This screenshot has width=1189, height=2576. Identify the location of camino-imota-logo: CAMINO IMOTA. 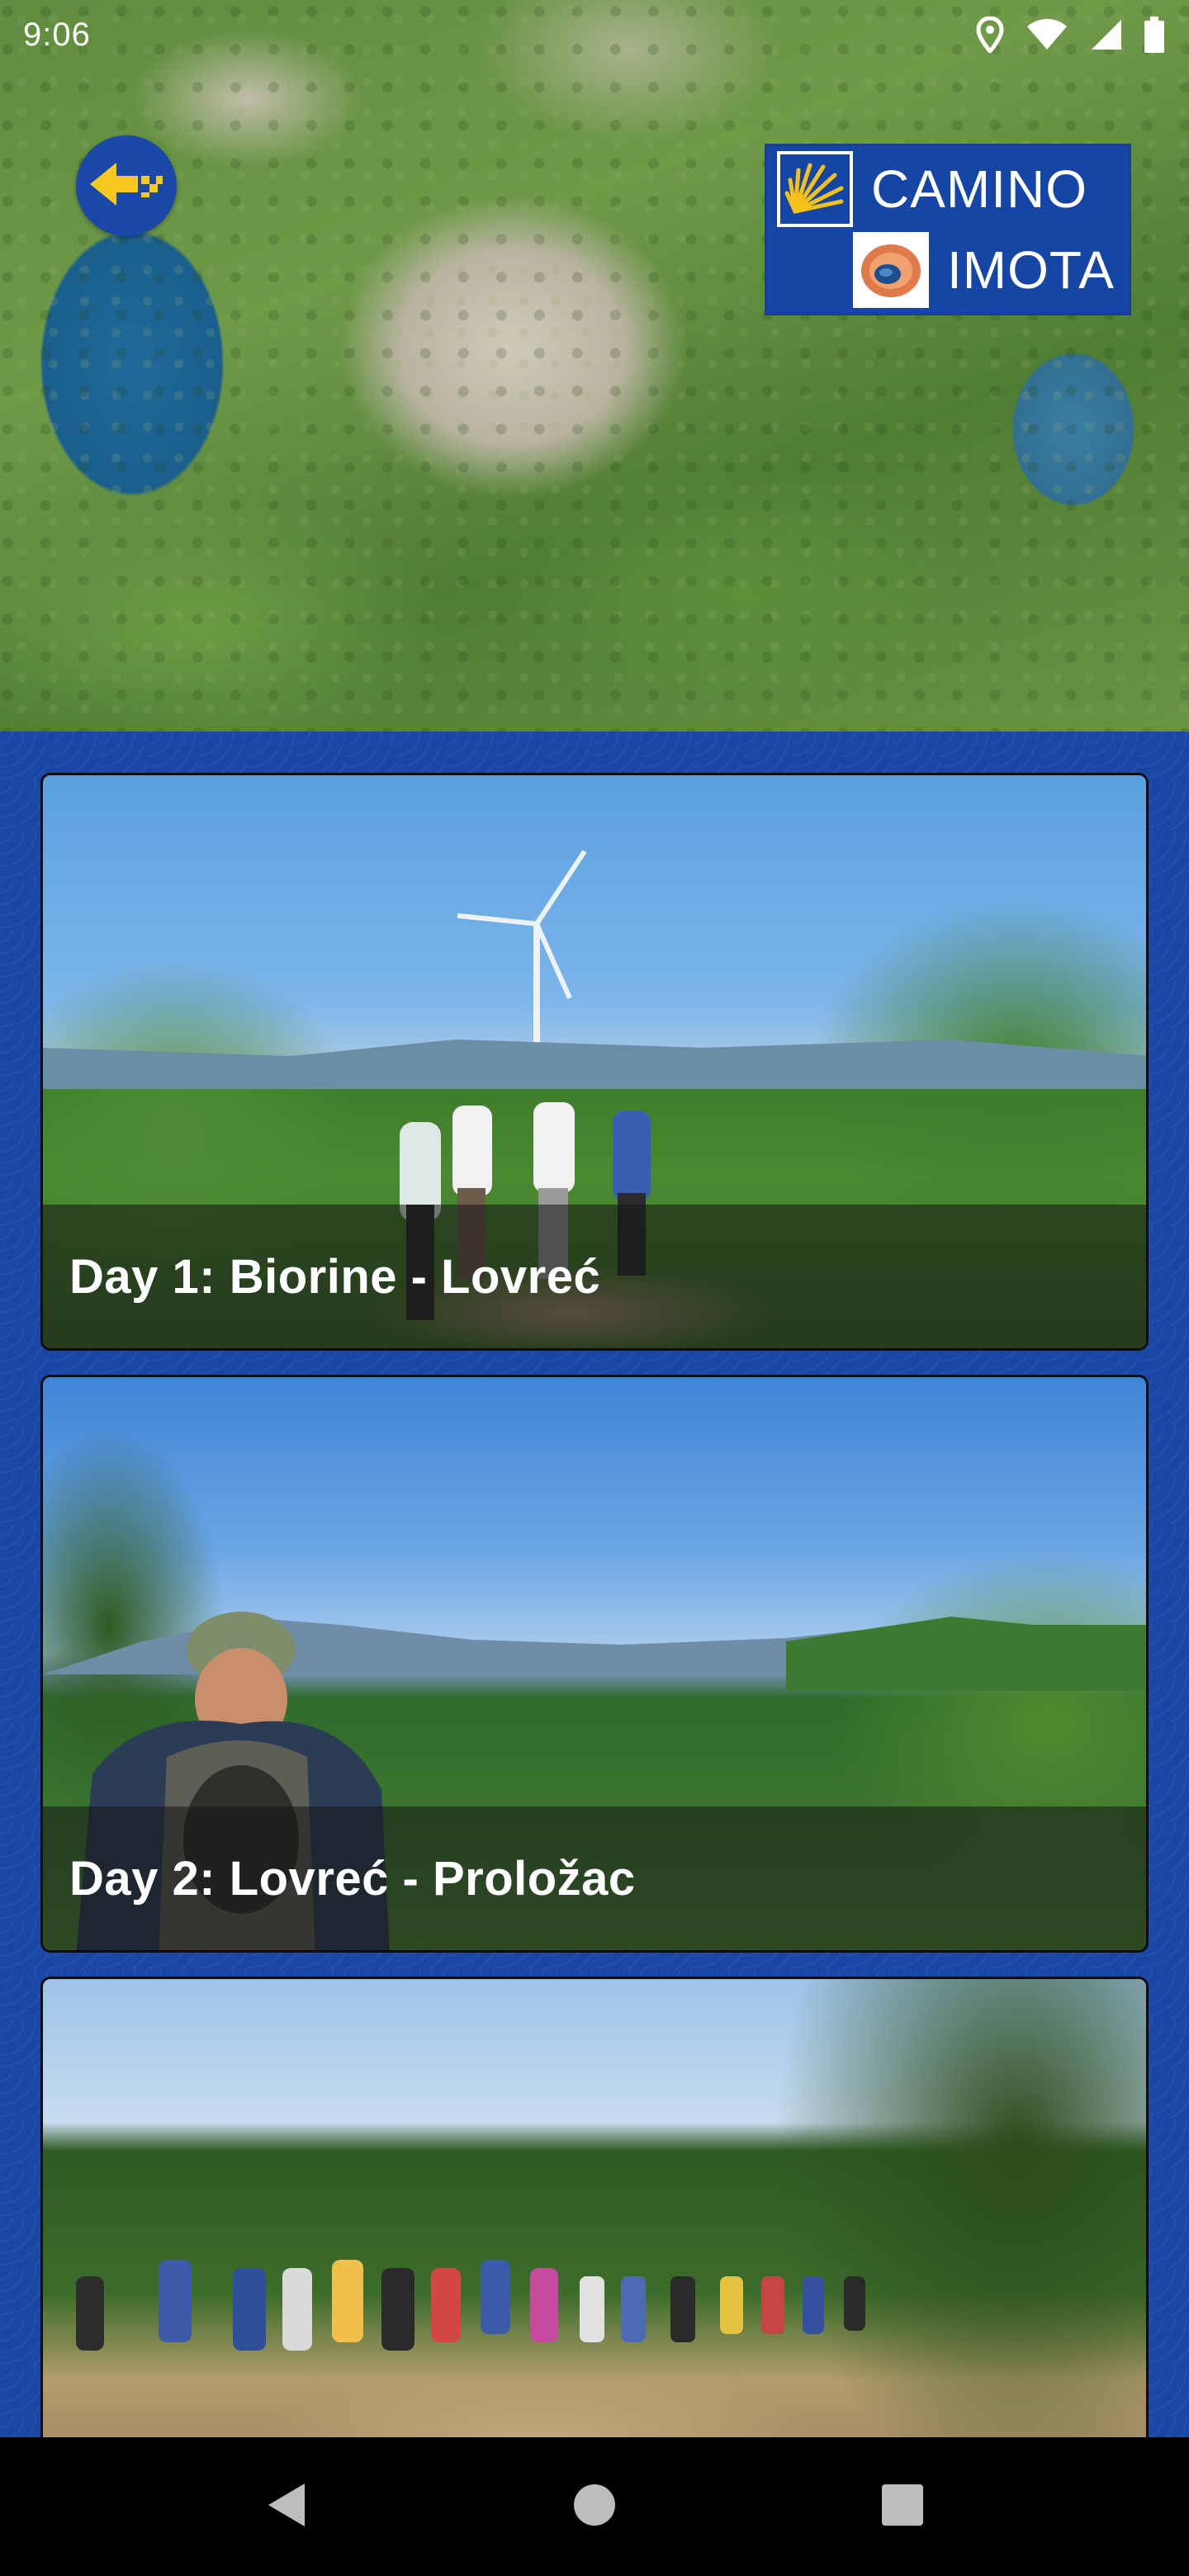
(948, 229).